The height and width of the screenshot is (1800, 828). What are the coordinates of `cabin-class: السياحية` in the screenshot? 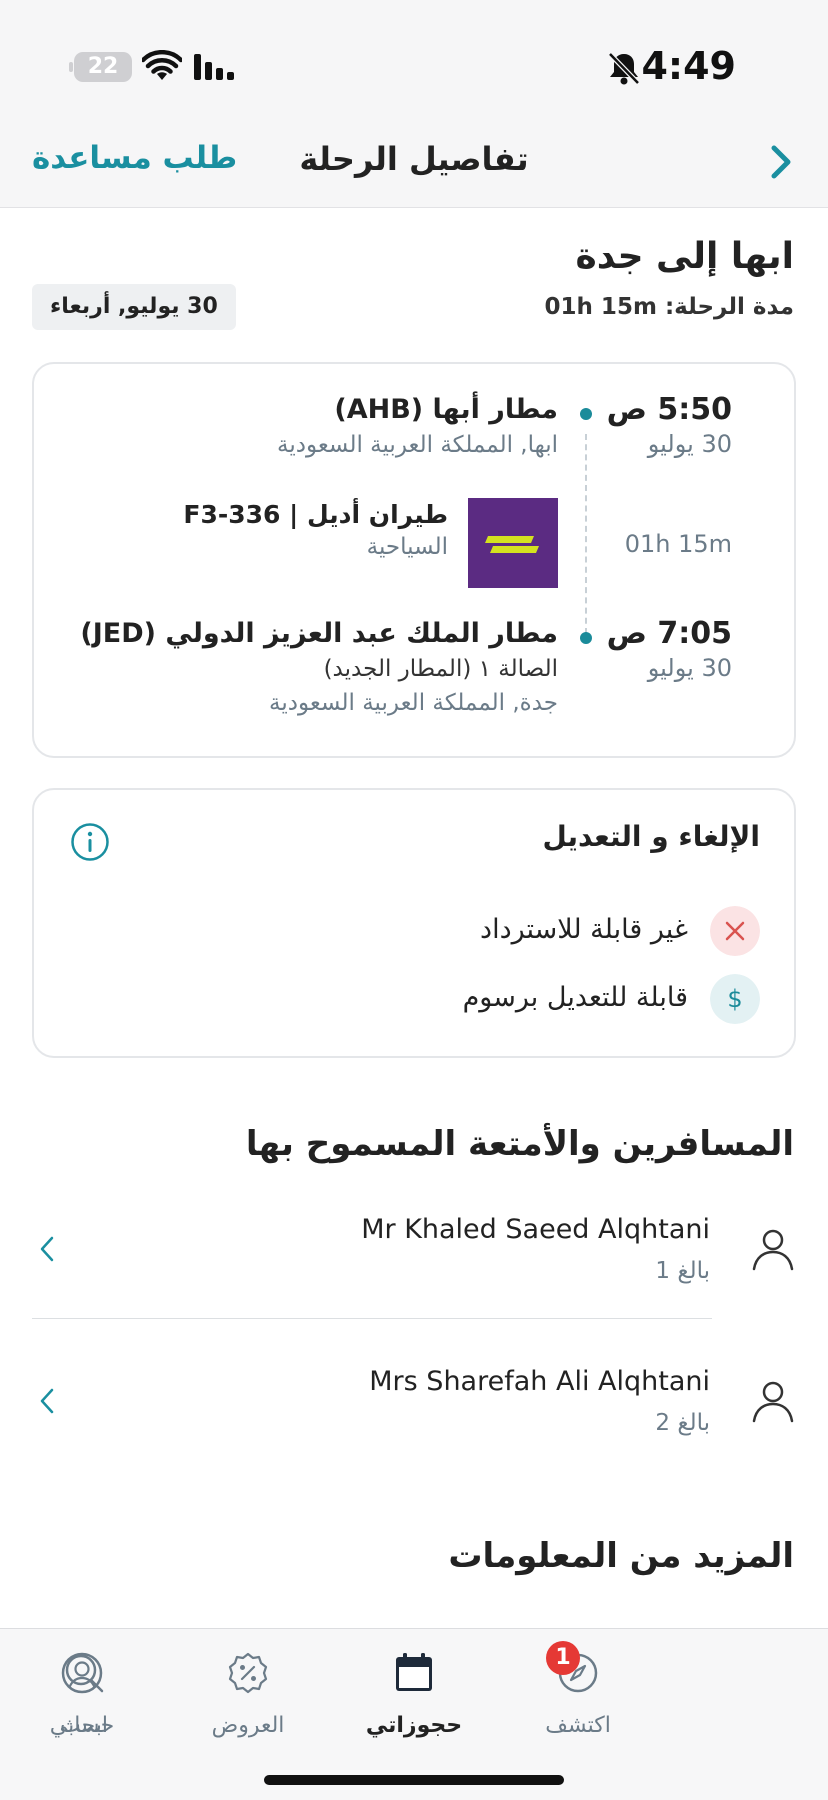 It's located at (407, 547).